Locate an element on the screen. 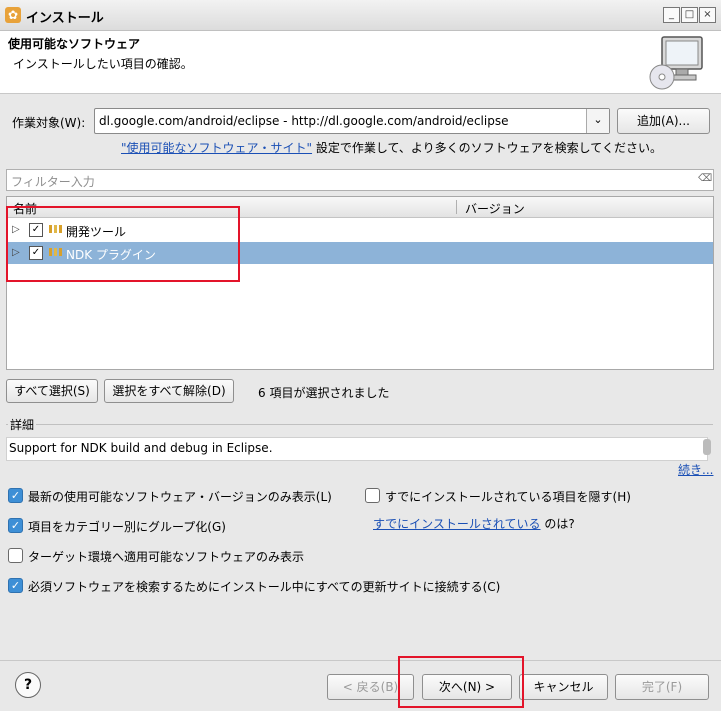 The image size is (721, 711). finish-button: 完了(F) is located at coordinates (662, 687).